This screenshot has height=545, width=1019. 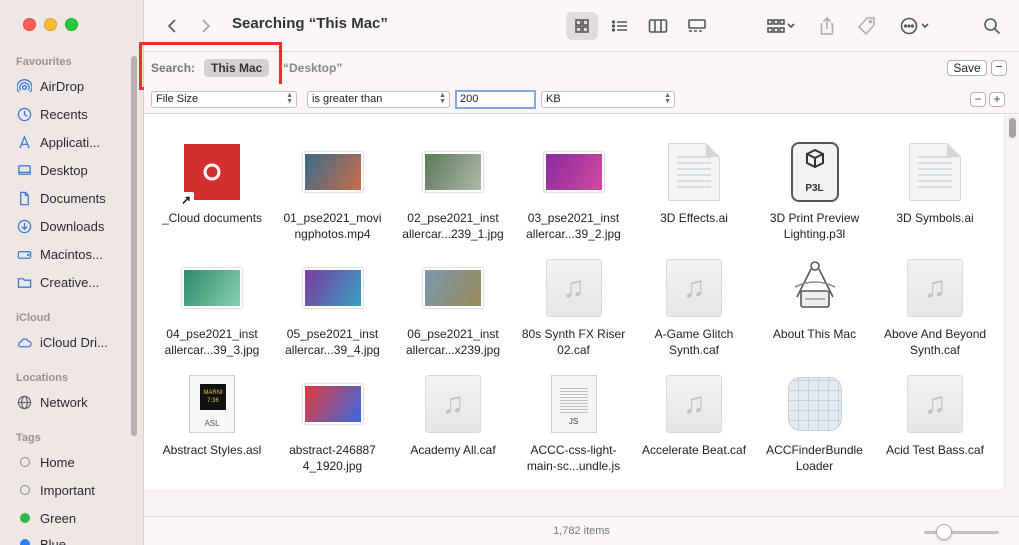 What do you see at coordinates (815, 311) in the screenshot?
I see `file-item: About This Mac` at bounding box center [815, 311].